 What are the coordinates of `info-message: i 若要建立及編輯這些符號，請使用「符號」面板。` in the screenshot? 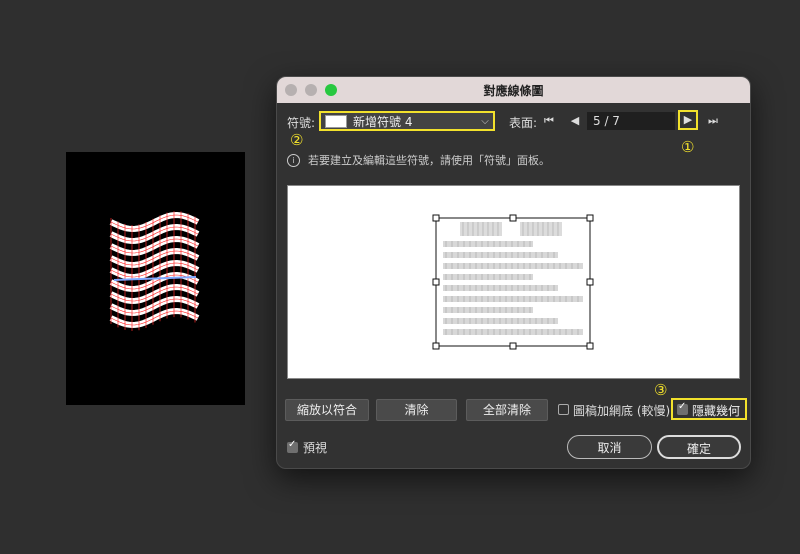 It's located at (418, 160).